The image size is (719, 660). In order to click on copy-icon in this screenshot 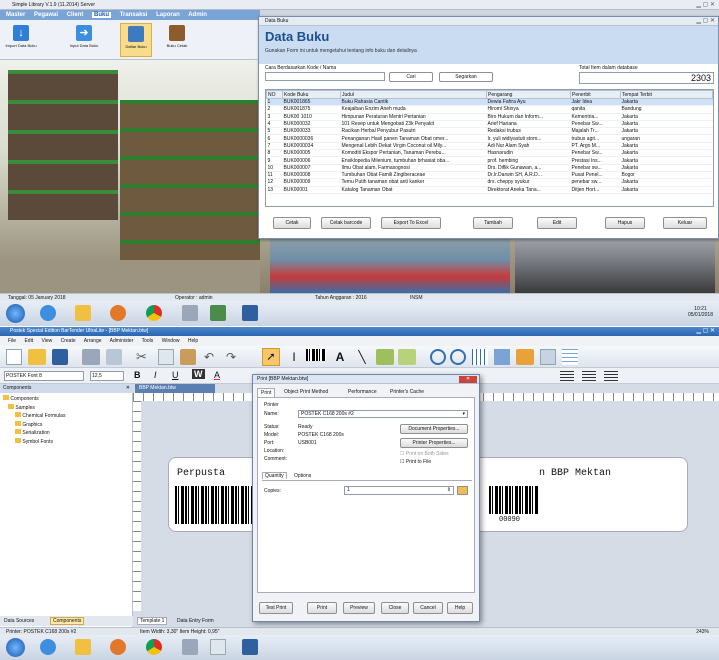, I will do `click(166, 357)`.